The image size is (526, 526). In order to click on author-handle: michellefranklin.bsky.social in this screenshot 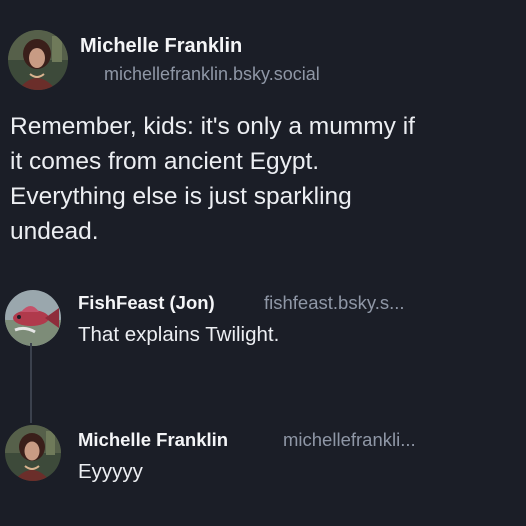, I will do `click(212, 74)`.